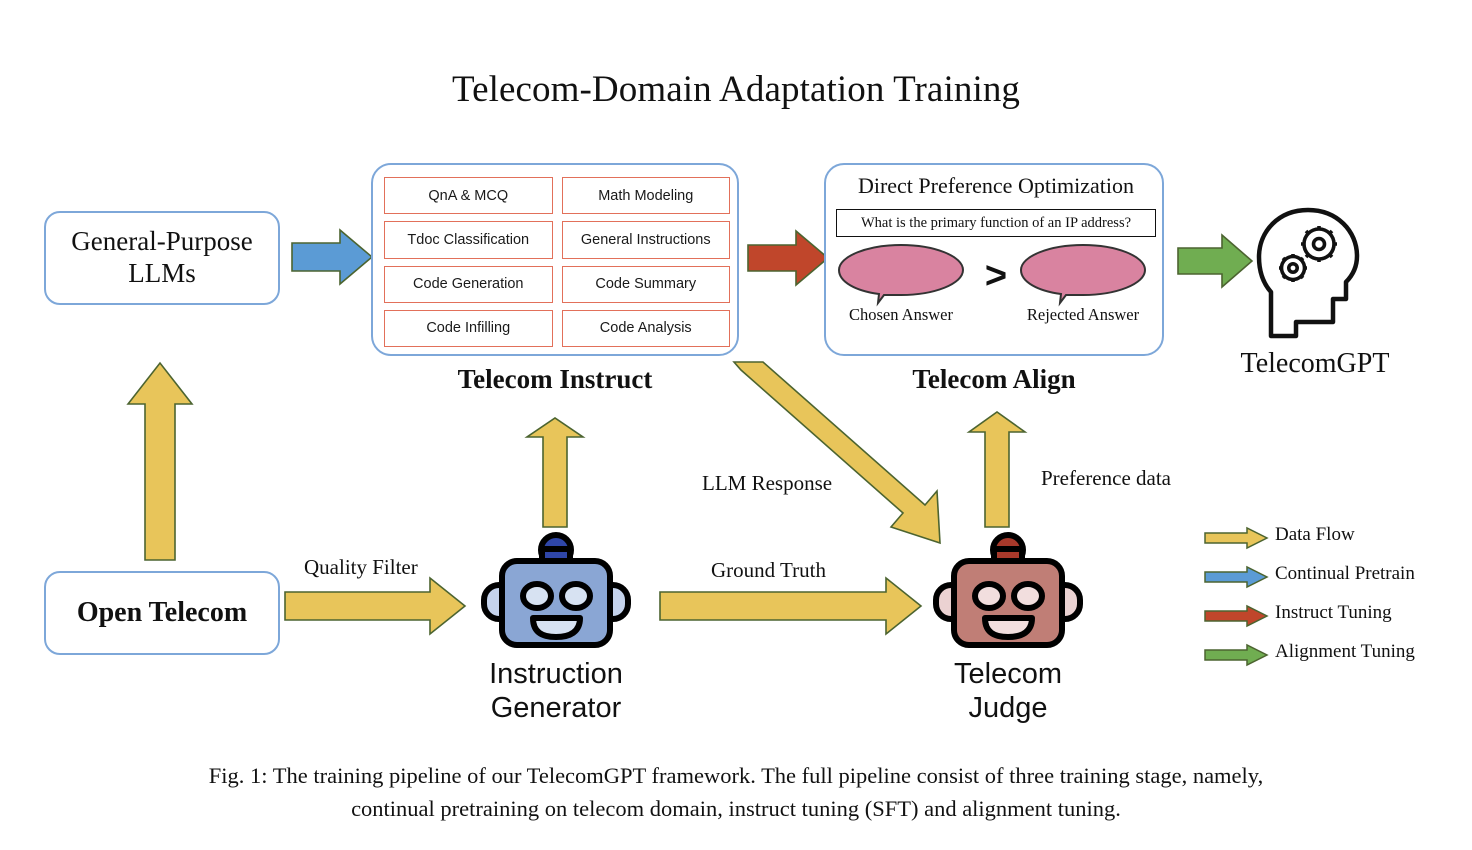  I want to click on legend-item-data-flow: Data Flow, so click(1323, 539).